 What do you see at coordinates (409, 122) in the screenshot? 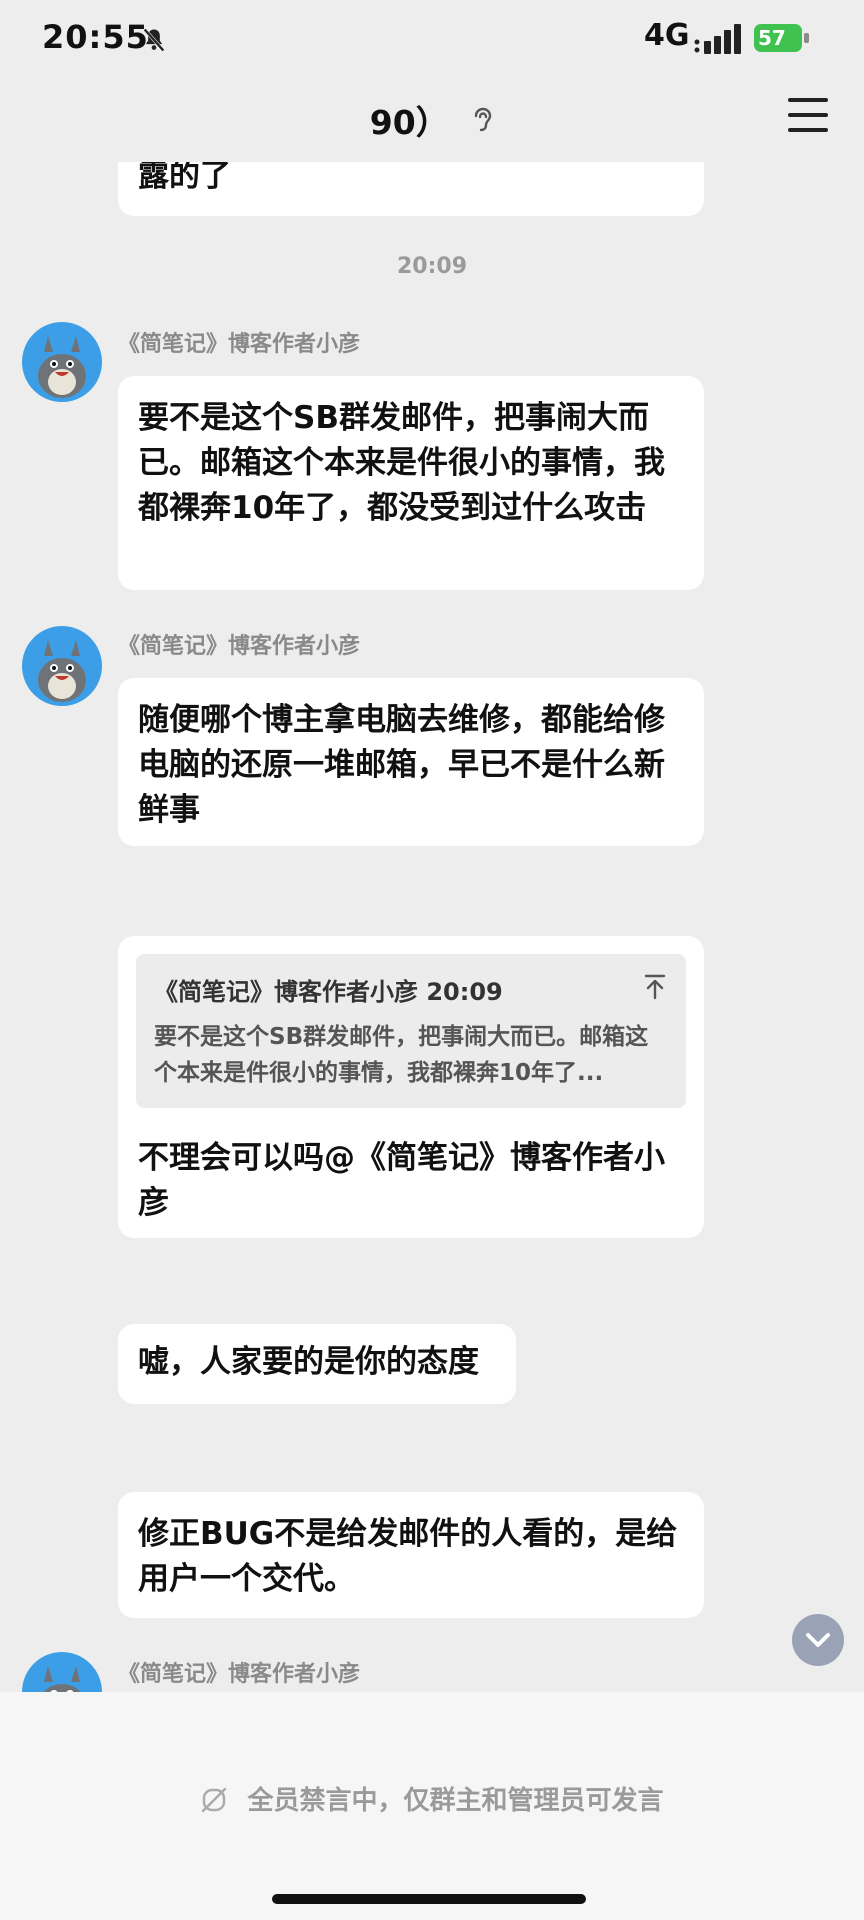
I see `chat-title: 90）` at bounding box center [409, 122].